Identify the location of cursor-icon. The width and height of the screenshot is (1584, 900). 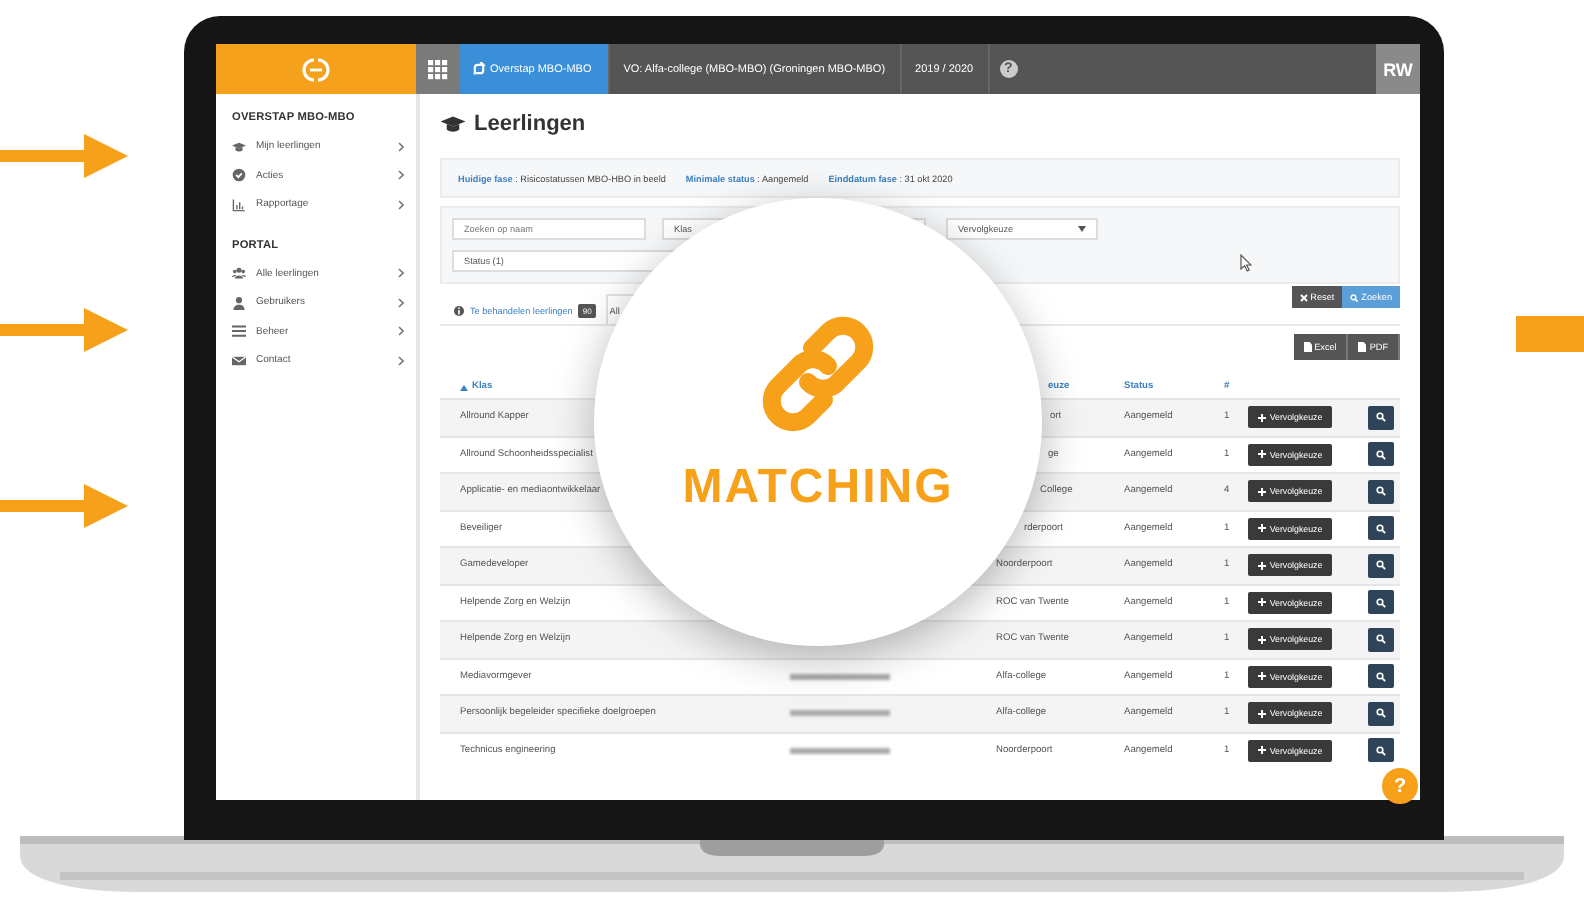
(1246, 263).